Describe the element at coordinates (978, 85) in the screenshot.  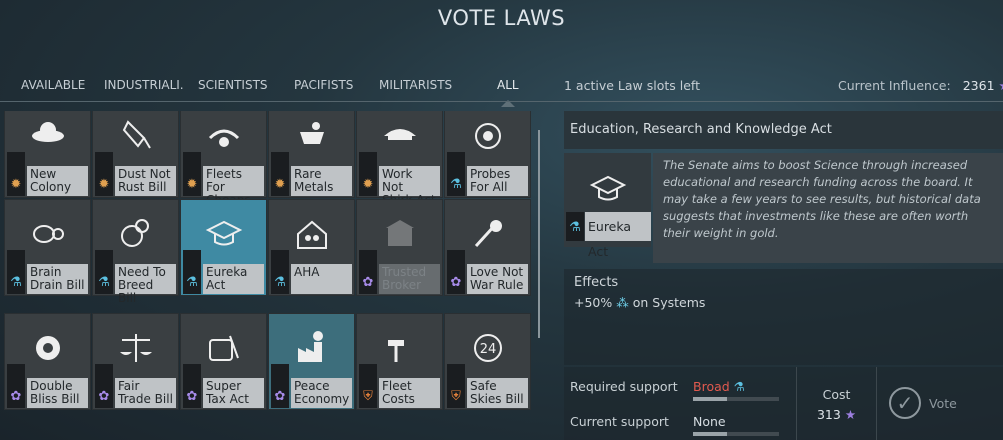
I see `influence-value: 2361` at that location.